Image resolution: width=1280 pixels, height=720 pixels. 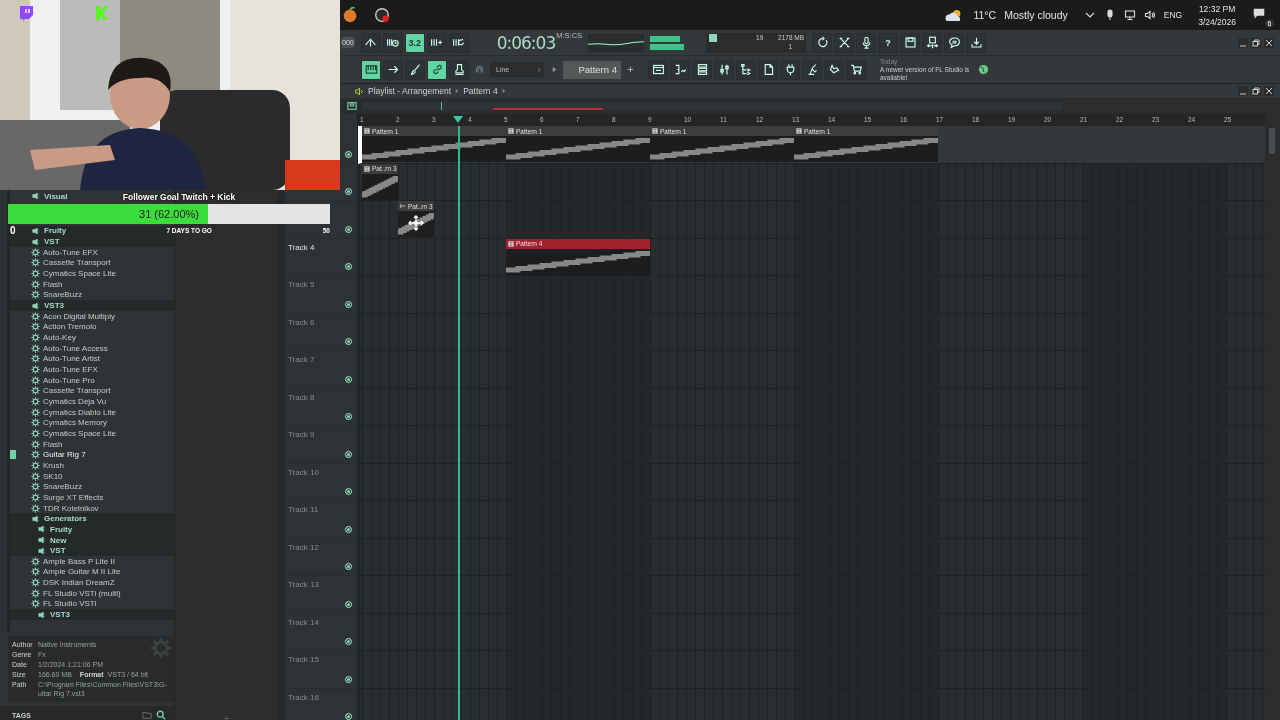 I want to click on plugin-item: Acon Digital Multiply, so click(x=79, y=316).